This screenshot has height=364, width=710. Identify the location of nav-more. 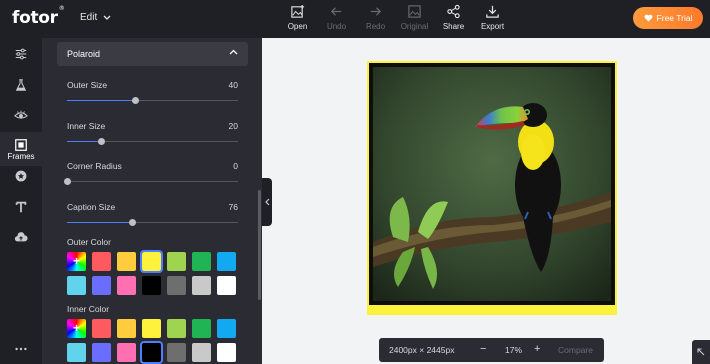
(21, 349).